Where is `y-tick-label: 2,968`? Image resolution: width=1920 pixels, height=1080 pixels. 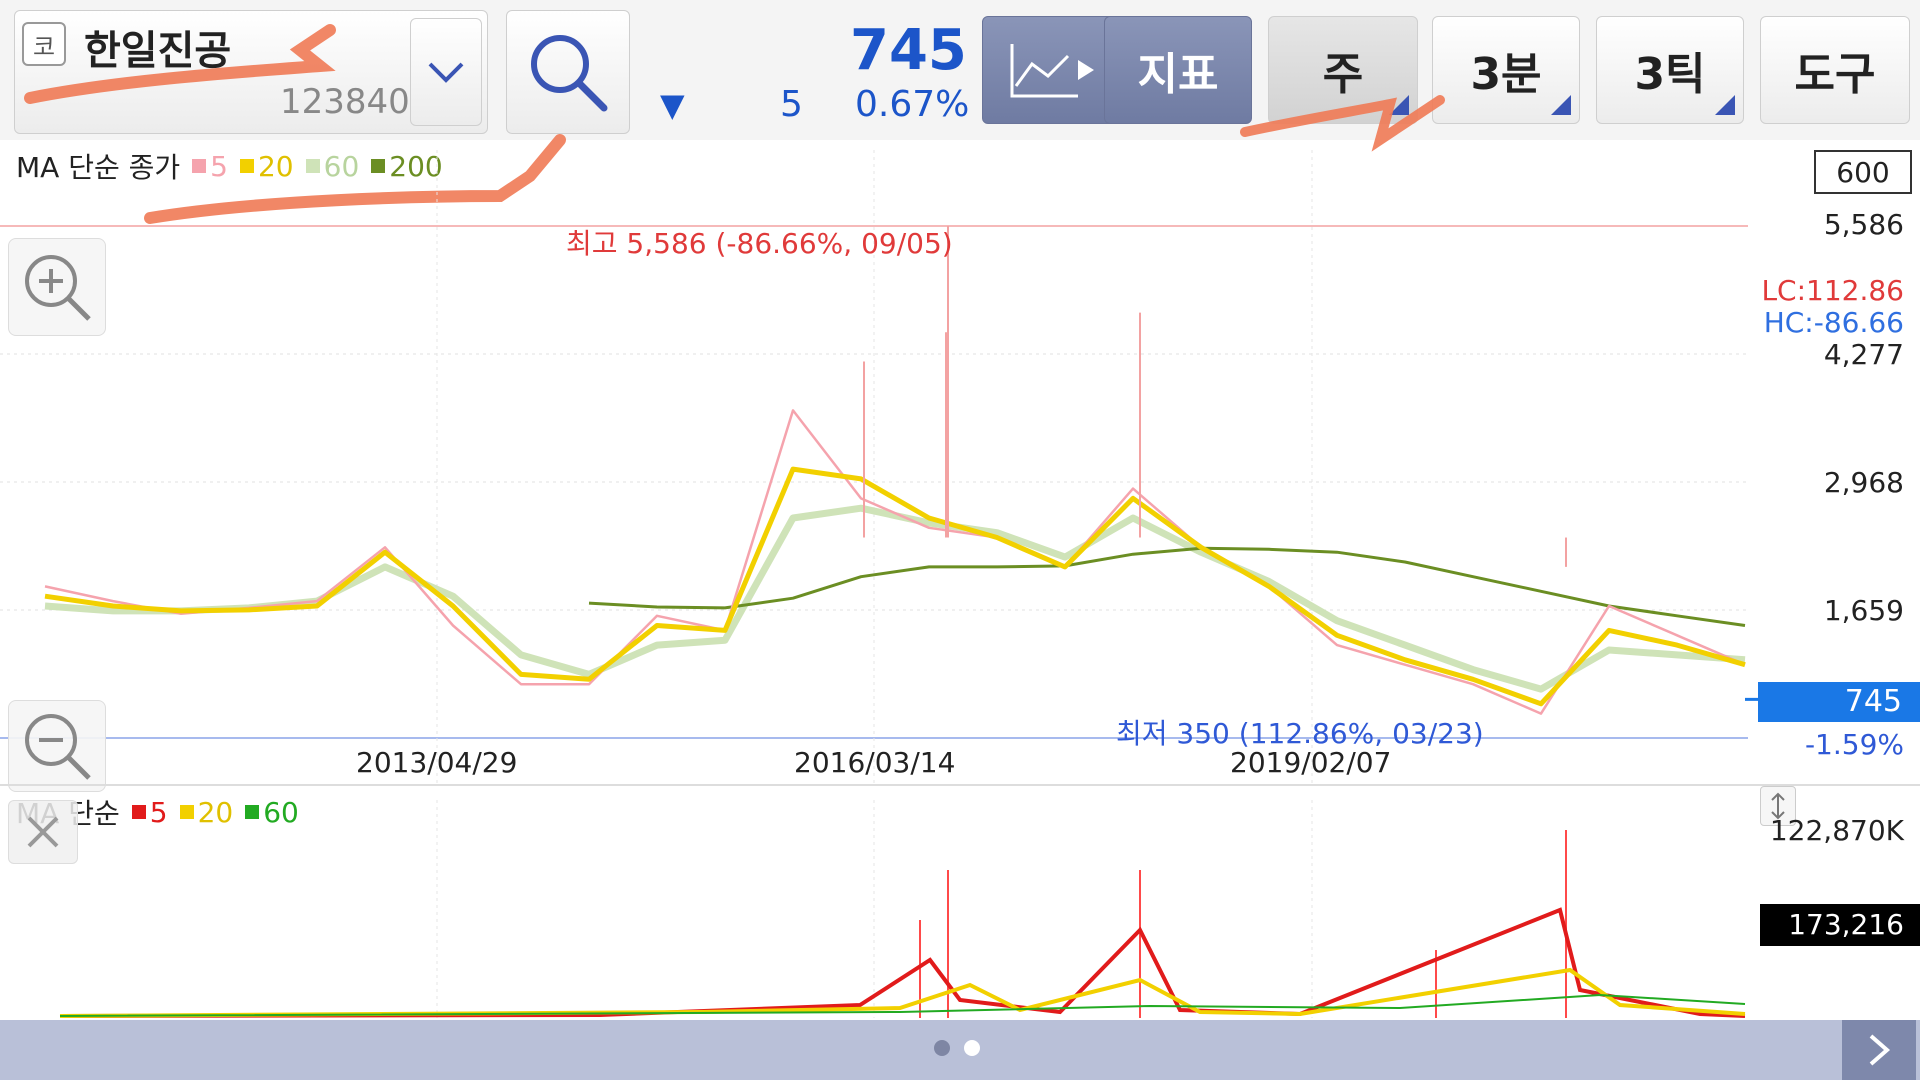 y-tick-label: 2,968 is located at coordinates (1863, 482).